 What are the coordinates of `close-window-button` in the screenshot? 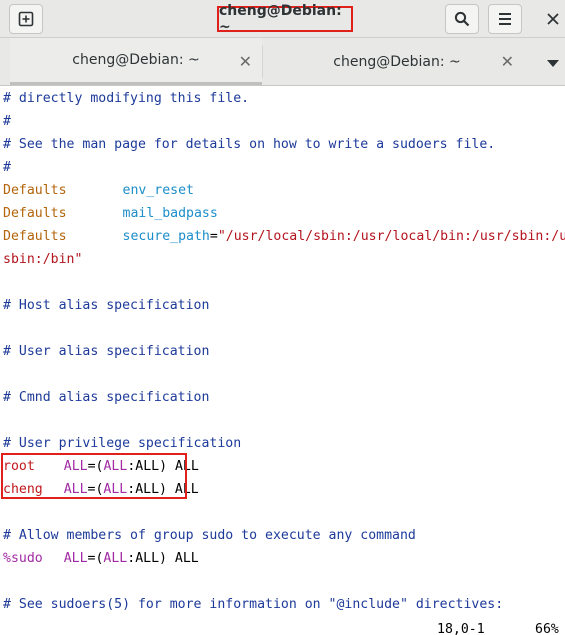 It's located at (550, 19).